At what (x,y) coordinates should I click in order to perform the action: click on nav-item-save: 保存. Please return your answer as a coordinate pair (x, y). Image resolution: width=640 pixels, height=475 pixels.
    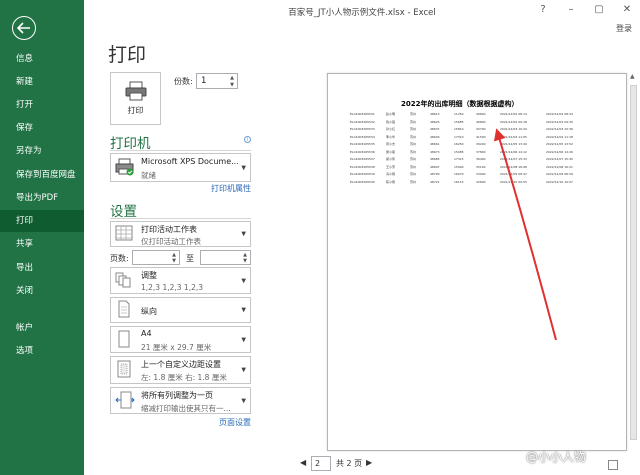
    Looking at the image, I should click on (42, 128).